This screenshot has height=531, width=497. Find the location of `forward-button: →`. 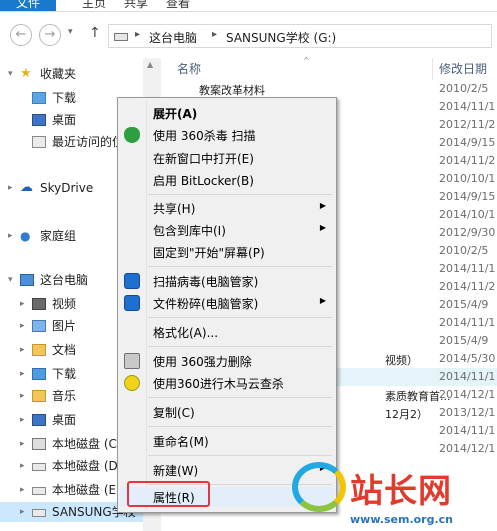

forward-button: → is located at coordinates (50, 35).